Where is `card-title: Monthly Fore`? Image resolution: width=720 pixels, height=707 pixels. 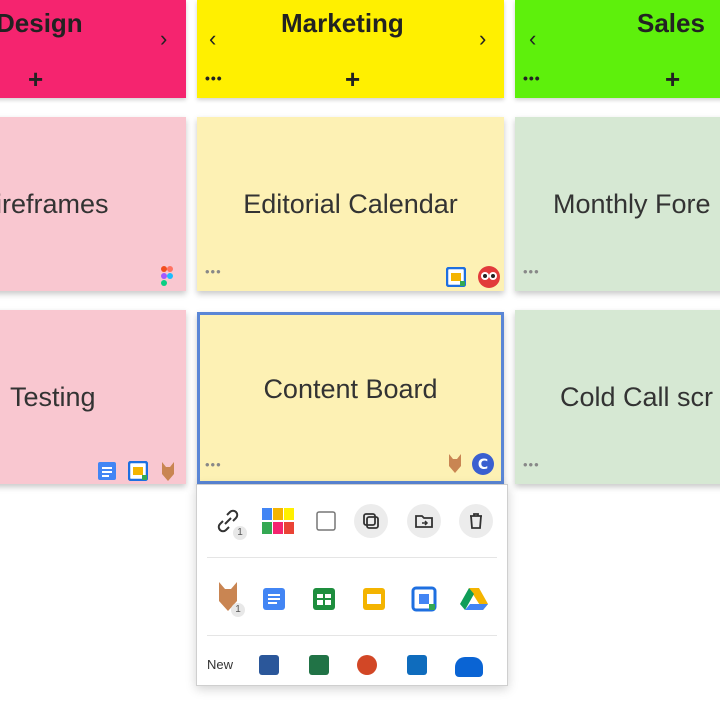
card-title: Monthly Fore is located at coordinates (632, 204).